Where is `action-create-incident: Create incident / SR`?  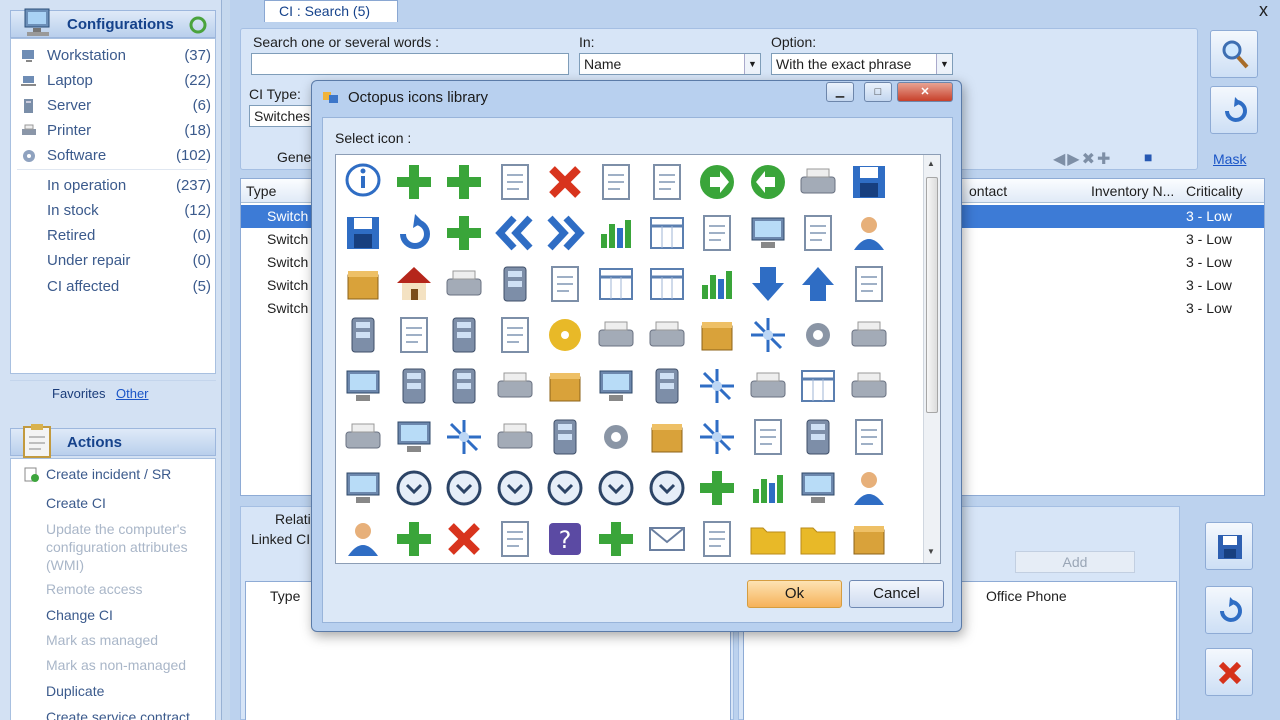 action-create-incident: Create incident / SR is located at coordinates (131, 474).